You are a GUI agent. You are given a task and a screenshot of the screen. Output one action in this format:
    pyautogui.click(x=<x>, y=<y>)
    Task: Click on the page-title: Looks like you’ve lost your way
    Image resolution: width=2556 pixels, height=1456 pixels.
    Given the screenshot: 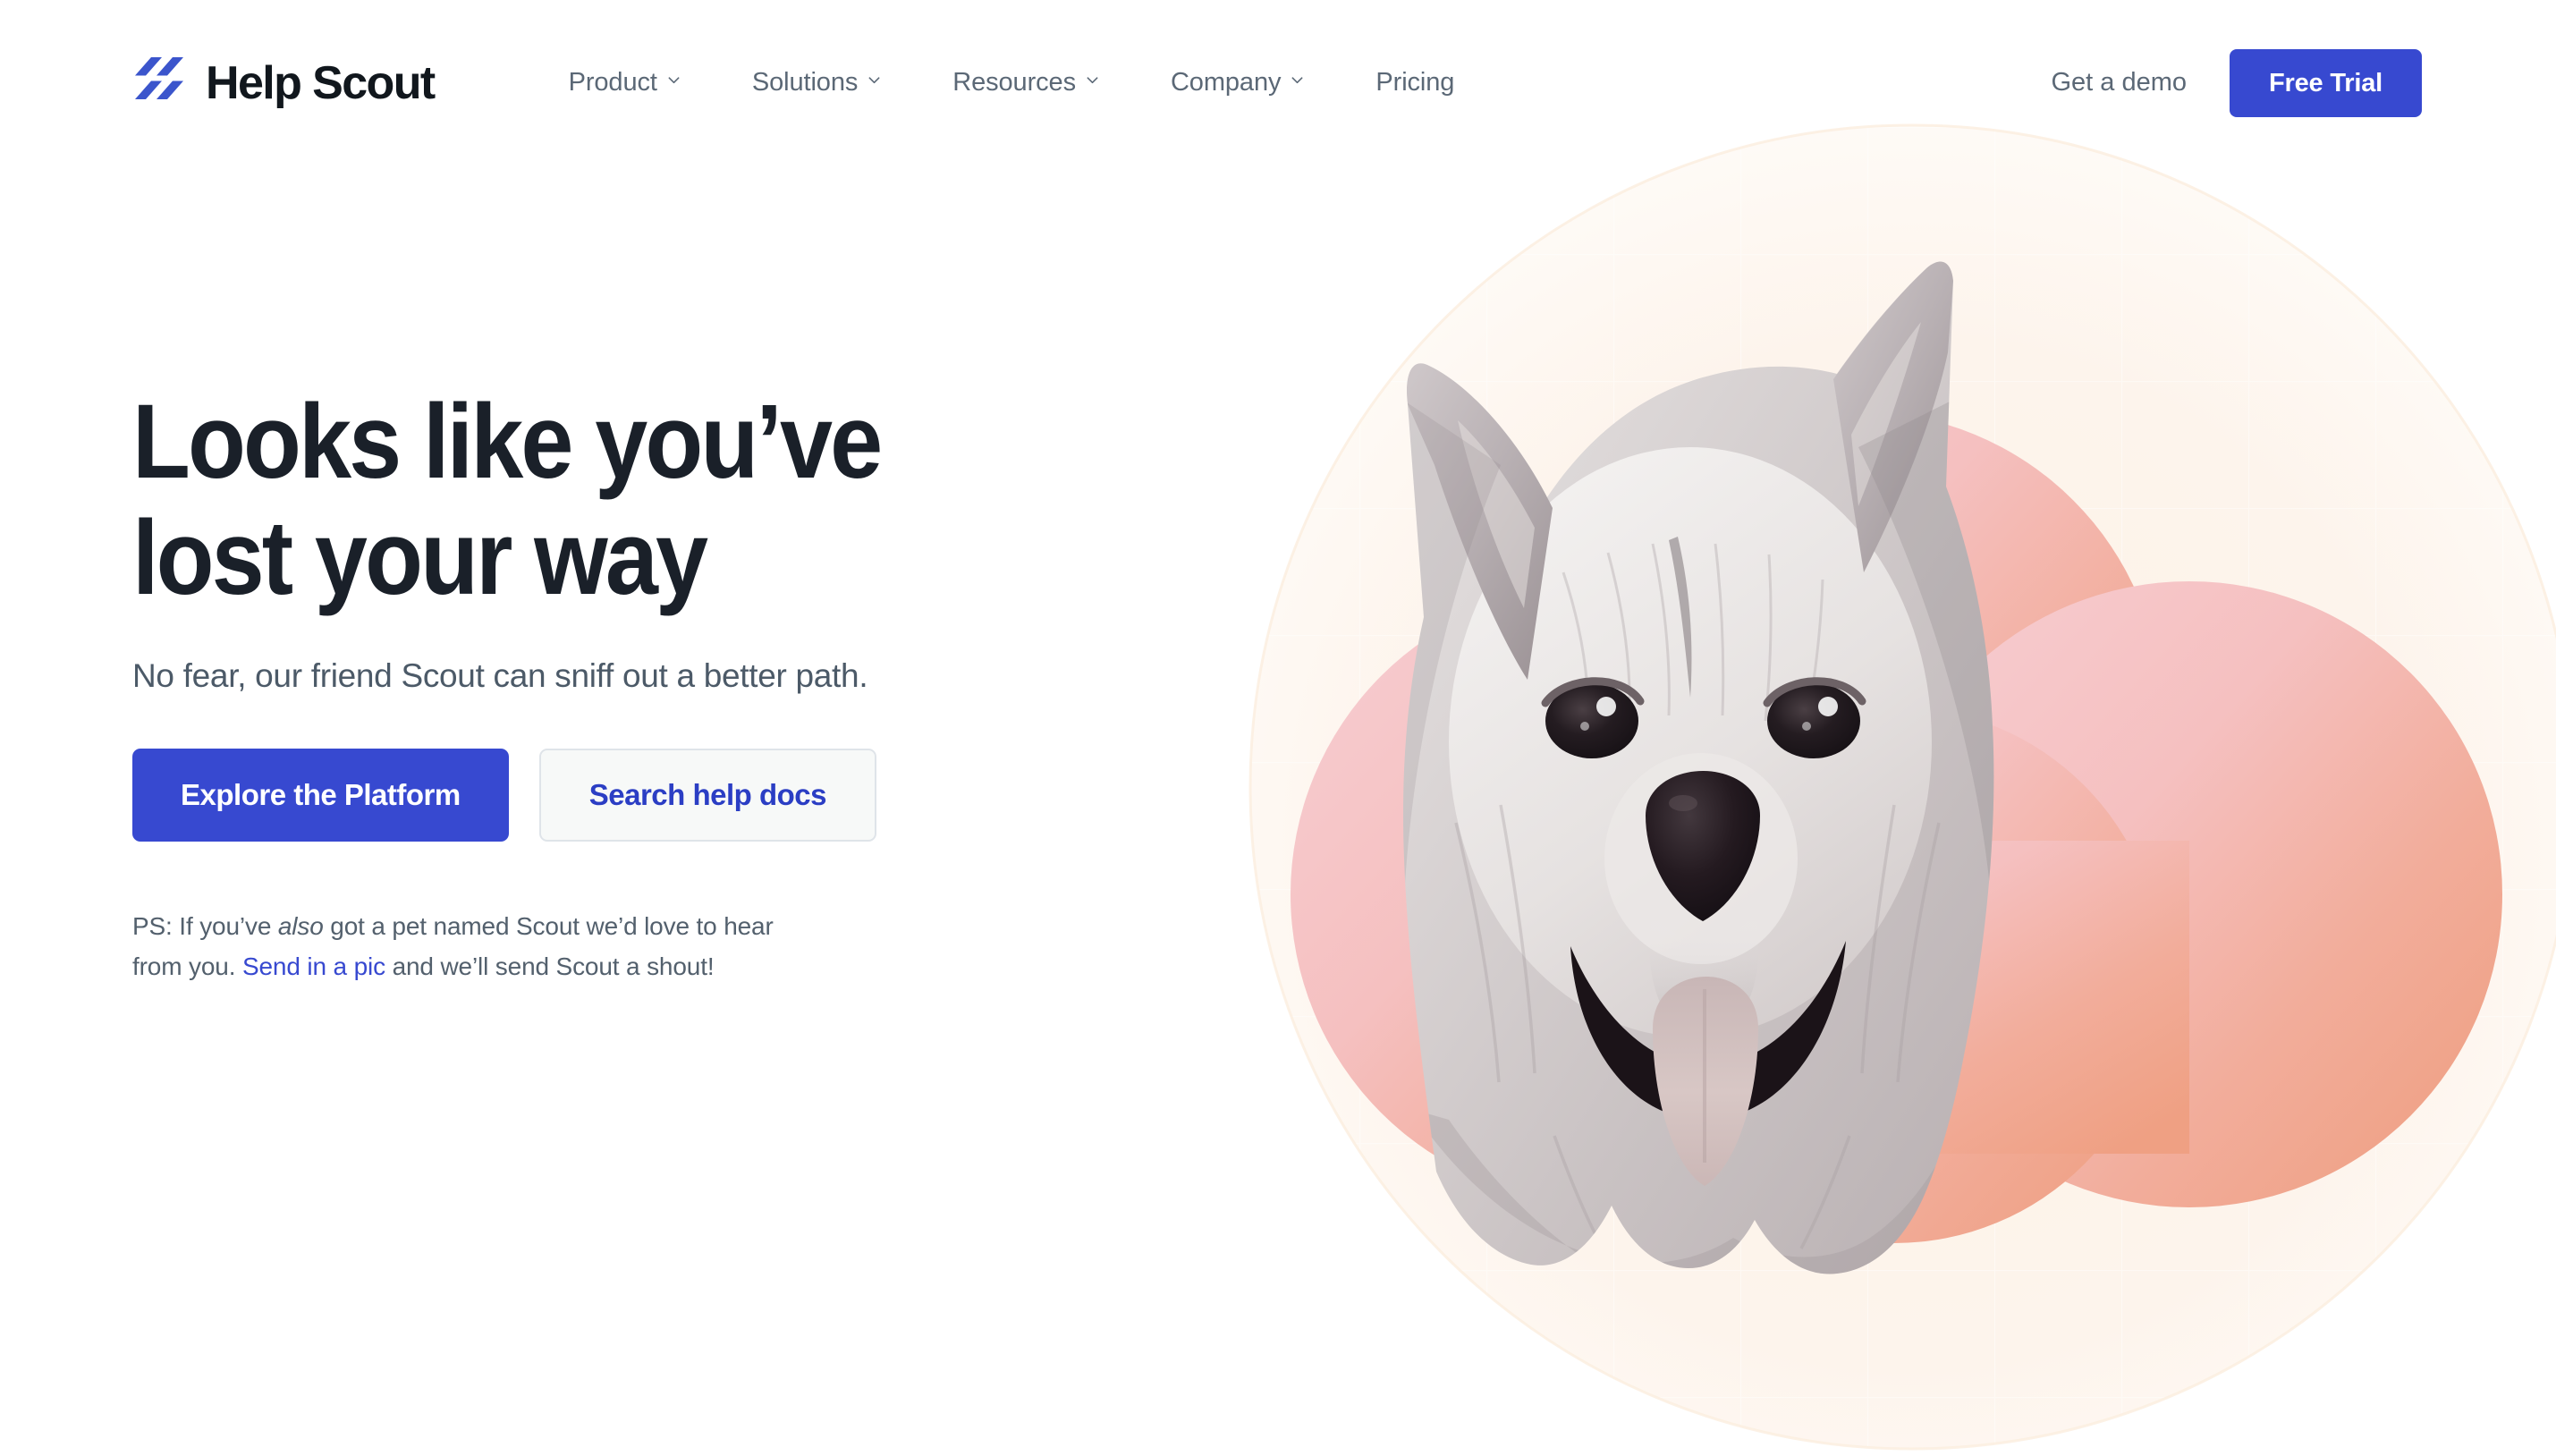 What is the action you would take?
    pyautogui.click(x=507, y=500)
    